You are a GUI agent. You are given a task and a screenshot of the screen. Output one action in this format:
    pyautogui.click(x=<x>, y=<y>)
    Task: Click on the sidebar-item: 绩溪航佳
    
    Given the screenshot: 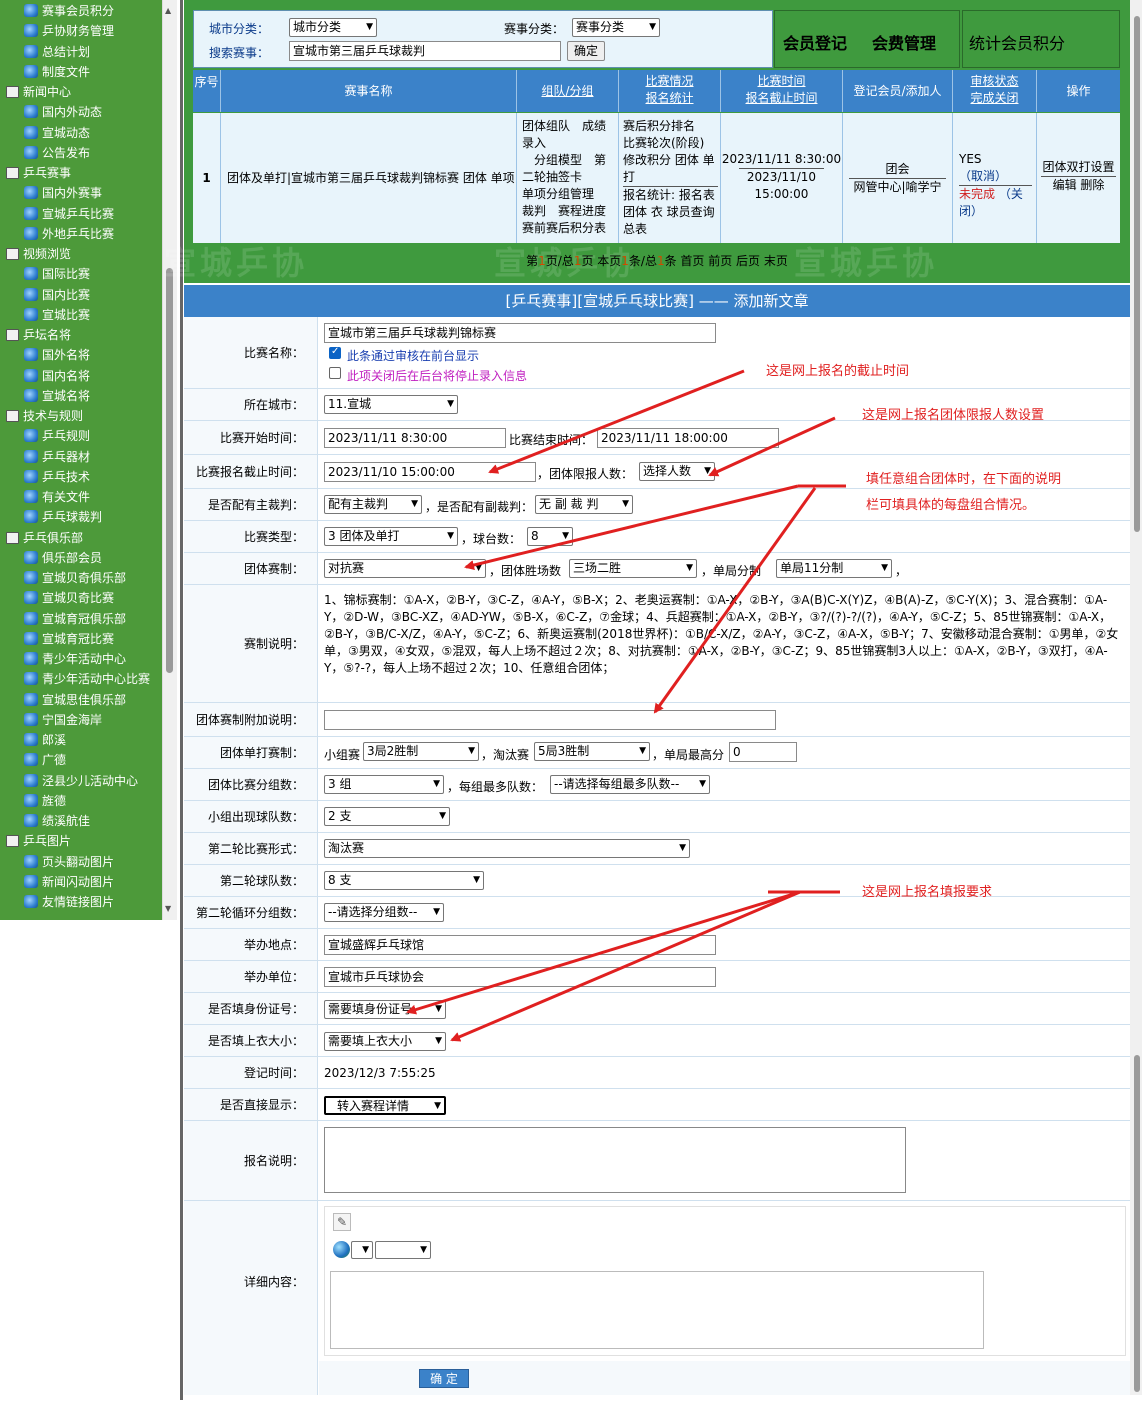 What is the action you would take?
    pyautogui.click(x=57, y=821)
    